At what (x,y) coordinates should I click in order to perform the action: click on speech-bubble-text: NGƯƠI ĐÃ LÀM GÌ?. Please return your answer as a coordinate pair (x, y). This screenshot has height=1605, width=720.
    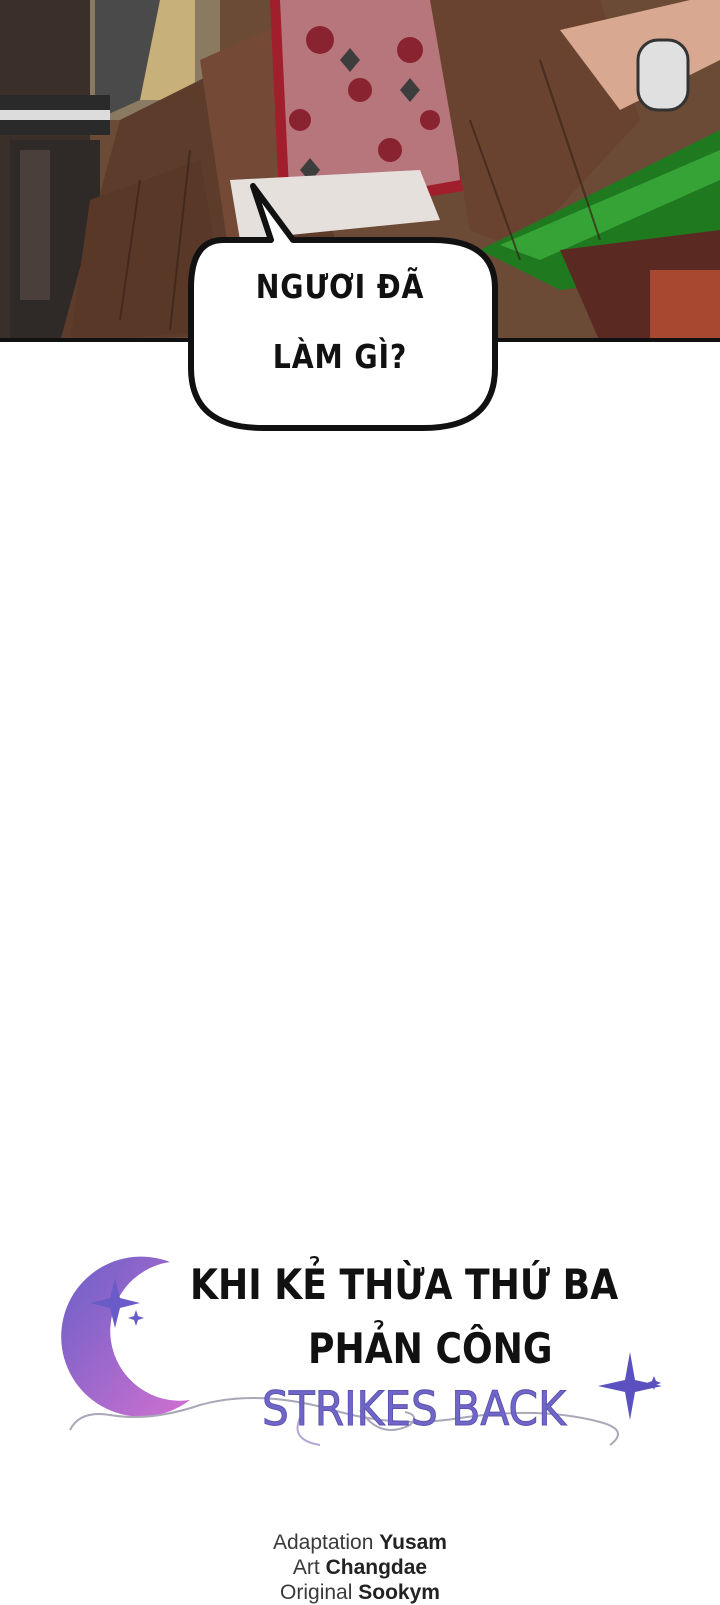
    Looking at the image, I should click on (339, 322).